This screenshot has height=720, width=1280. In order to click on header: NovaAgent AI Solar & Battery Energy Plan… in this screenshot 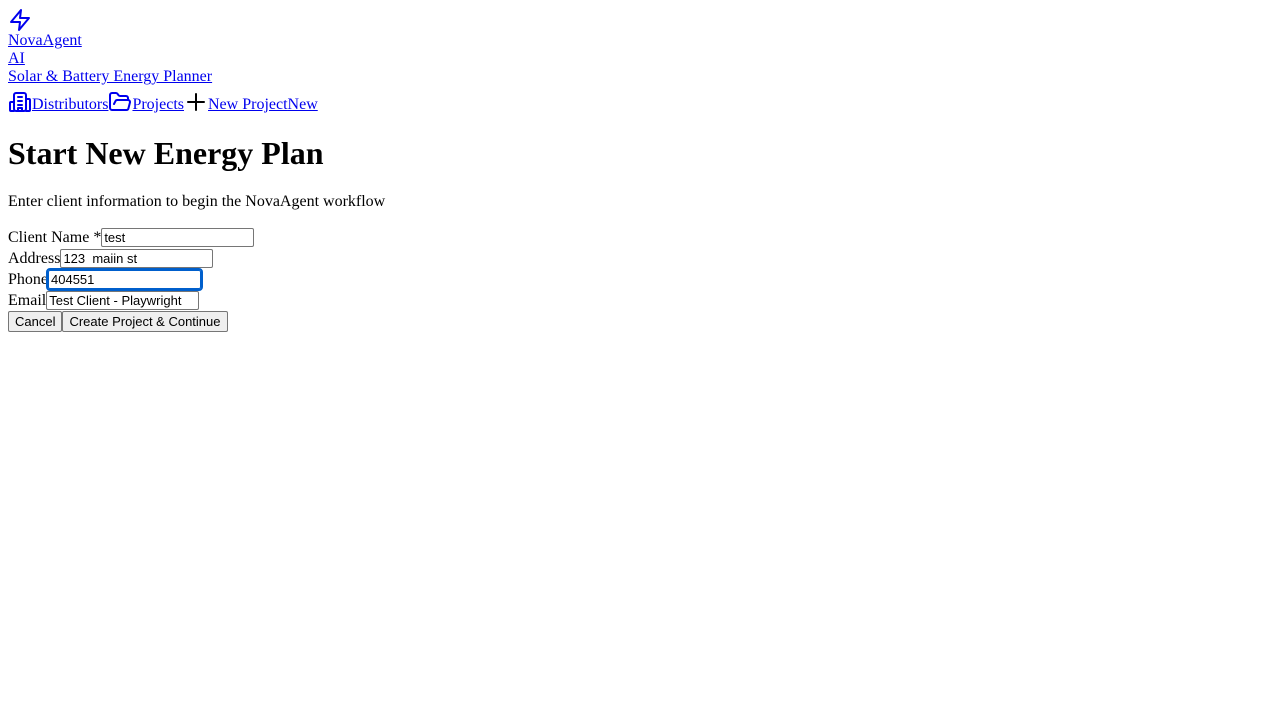, I will do `click(640, 61)`.